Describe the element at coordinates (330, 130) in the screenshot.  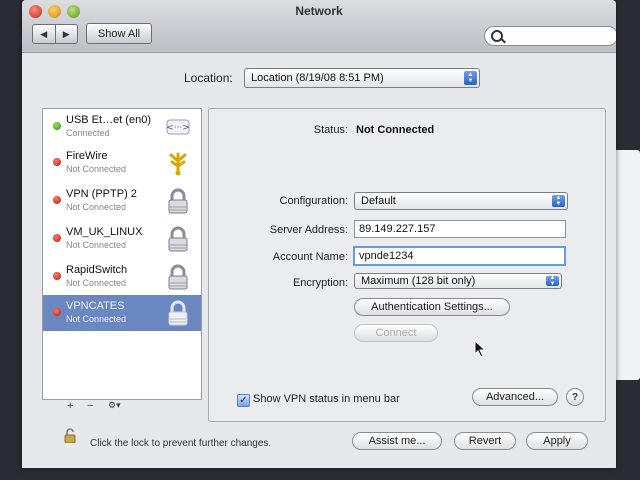
I see `status-label: Status:` at that location.